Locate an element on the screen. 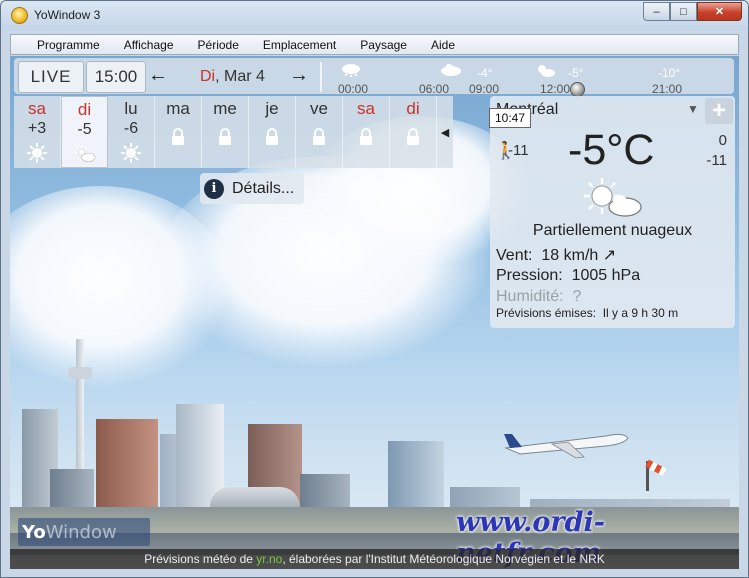 This screenshot has width=749, height=578. day-strip: sa +3 di -5 lu -6 ma me je ve sa di ◀ is located at coordinates (236, 132).